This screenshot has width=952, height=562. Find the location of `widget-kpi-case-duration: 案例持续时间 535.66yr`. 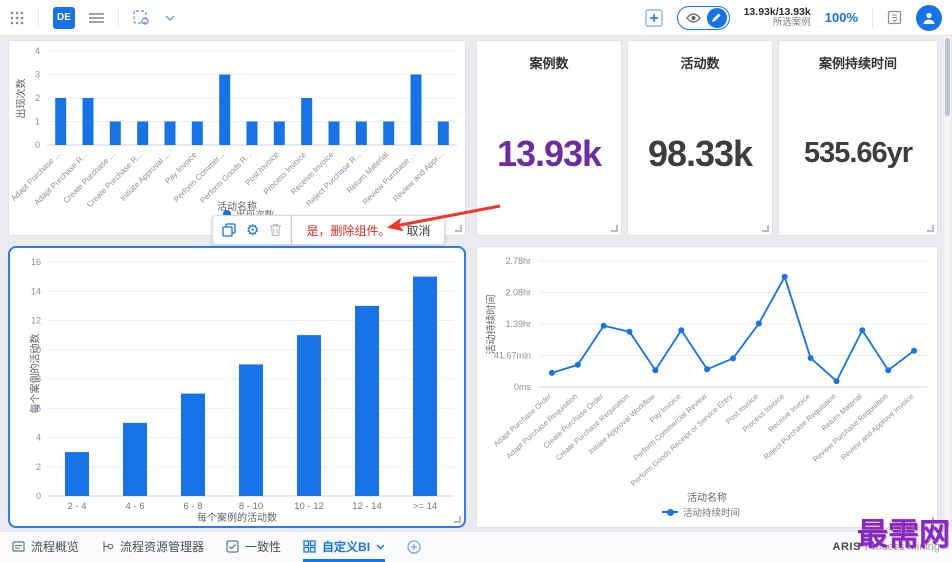

widget-kpi-case-duration: 案例持续时间 535.66yr is located at coordinates (858, 138).